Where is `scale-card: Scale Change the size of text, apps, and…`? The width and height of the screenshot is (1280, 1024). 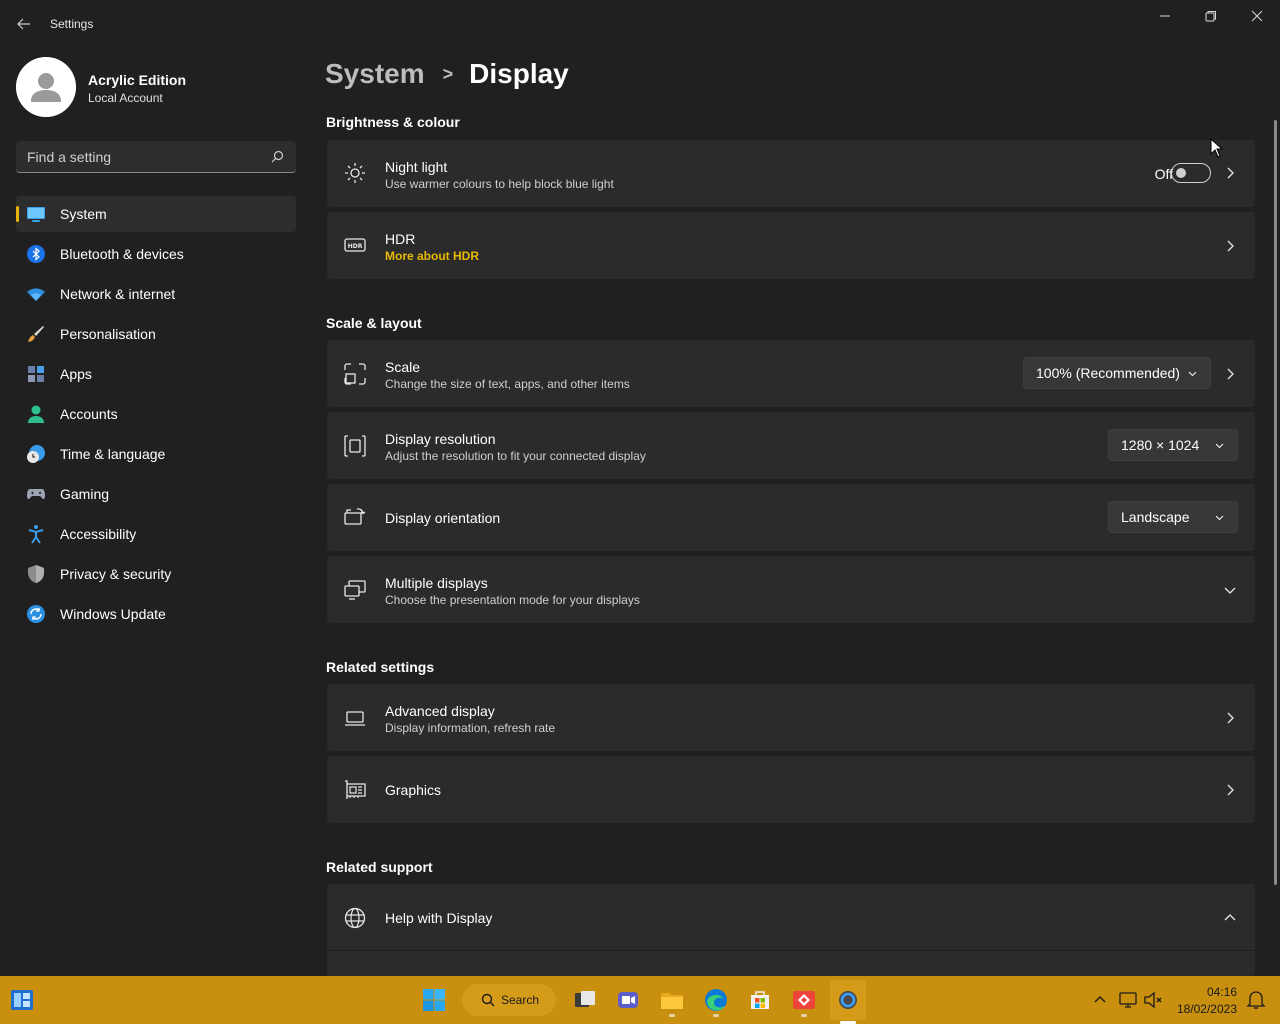 scale-card: Scale Change the size of text, apps, and… is located at coordinates (791, 373).